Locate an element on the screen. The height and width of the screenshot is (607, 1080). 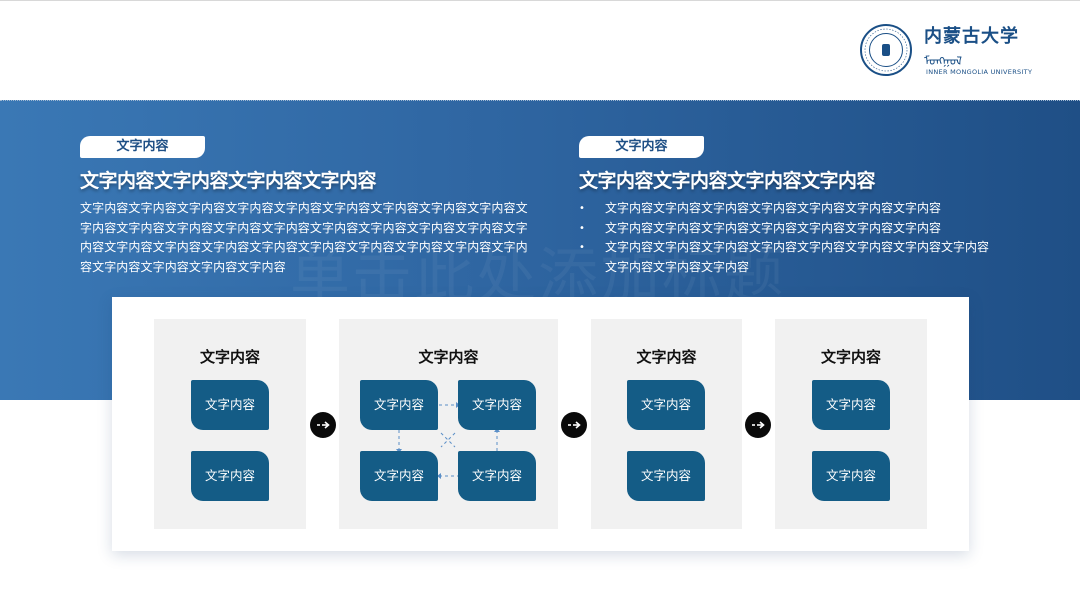
right-section-tag: 文字内容 is located at coordinates (641, 147).